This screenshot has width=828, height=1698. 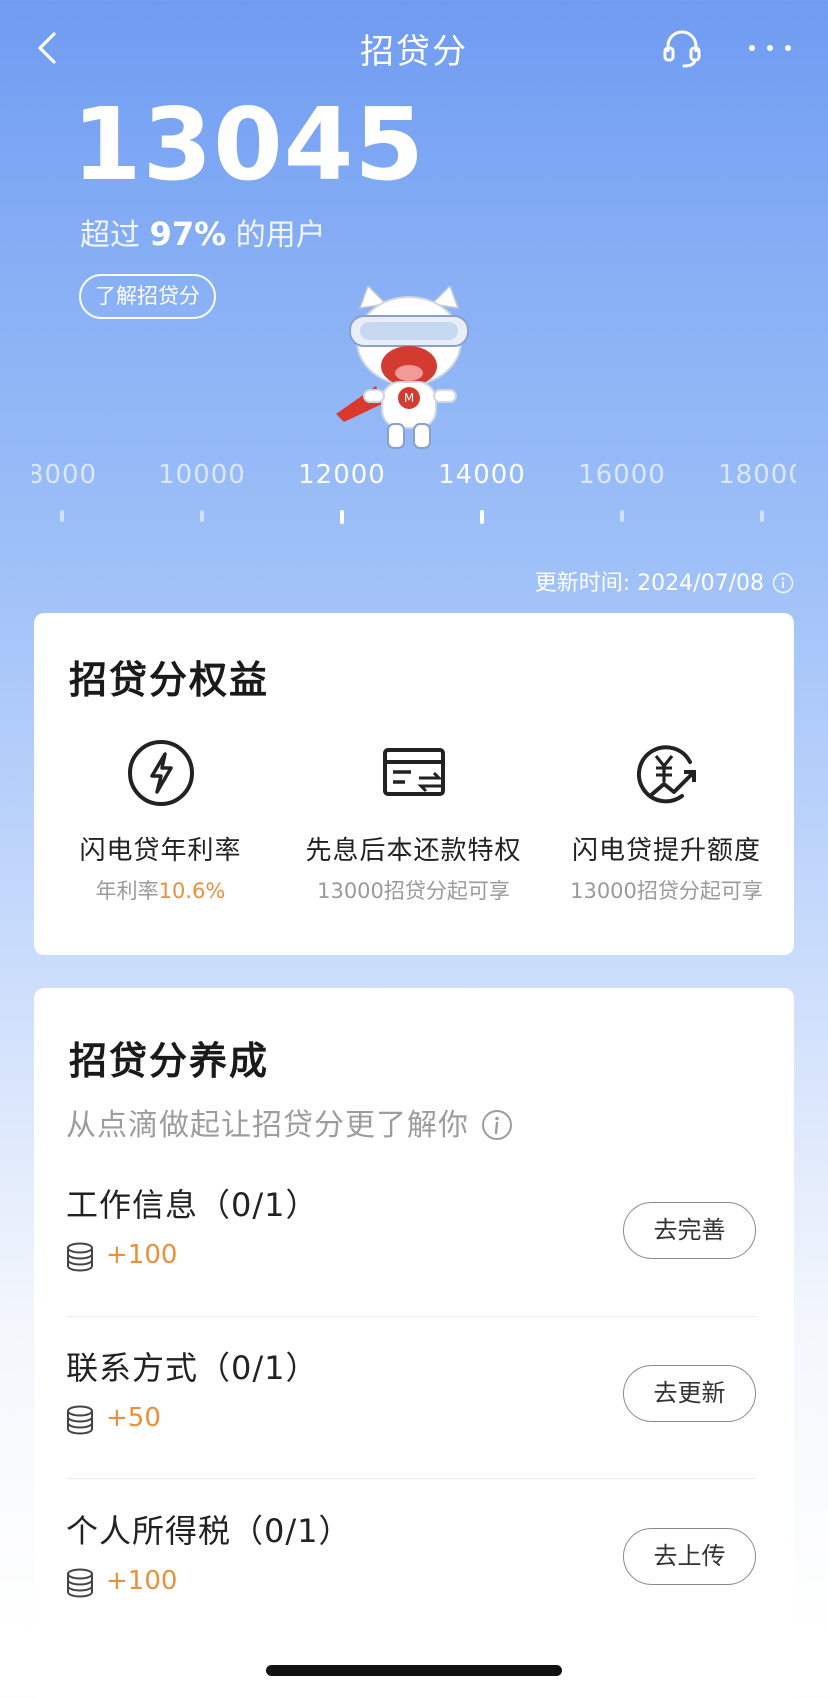 What do you see at coordinates (160, 821) in the screenshot?
I see `benefit-item-rate: 闪电贷年利率 年利率10.6%` at bounding box center [160, 821].